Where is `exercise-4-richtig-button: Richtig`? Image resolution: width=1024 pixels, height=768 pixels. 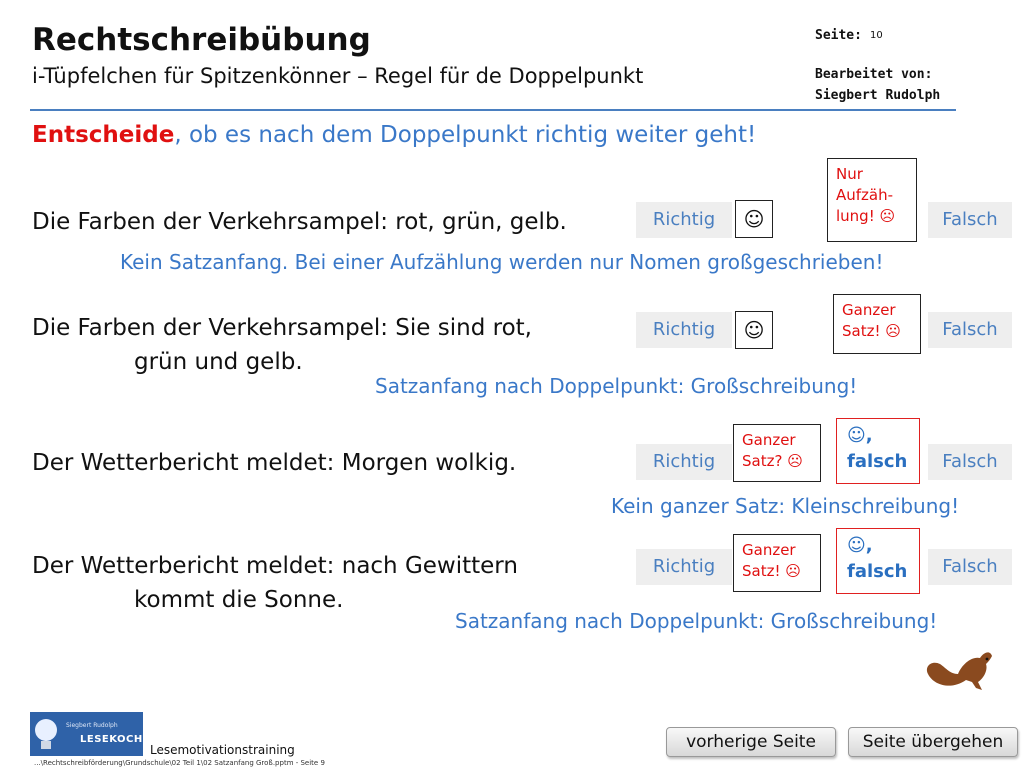
exercise-4-richtig-button: Richtig is located at coordinates (684, 567).